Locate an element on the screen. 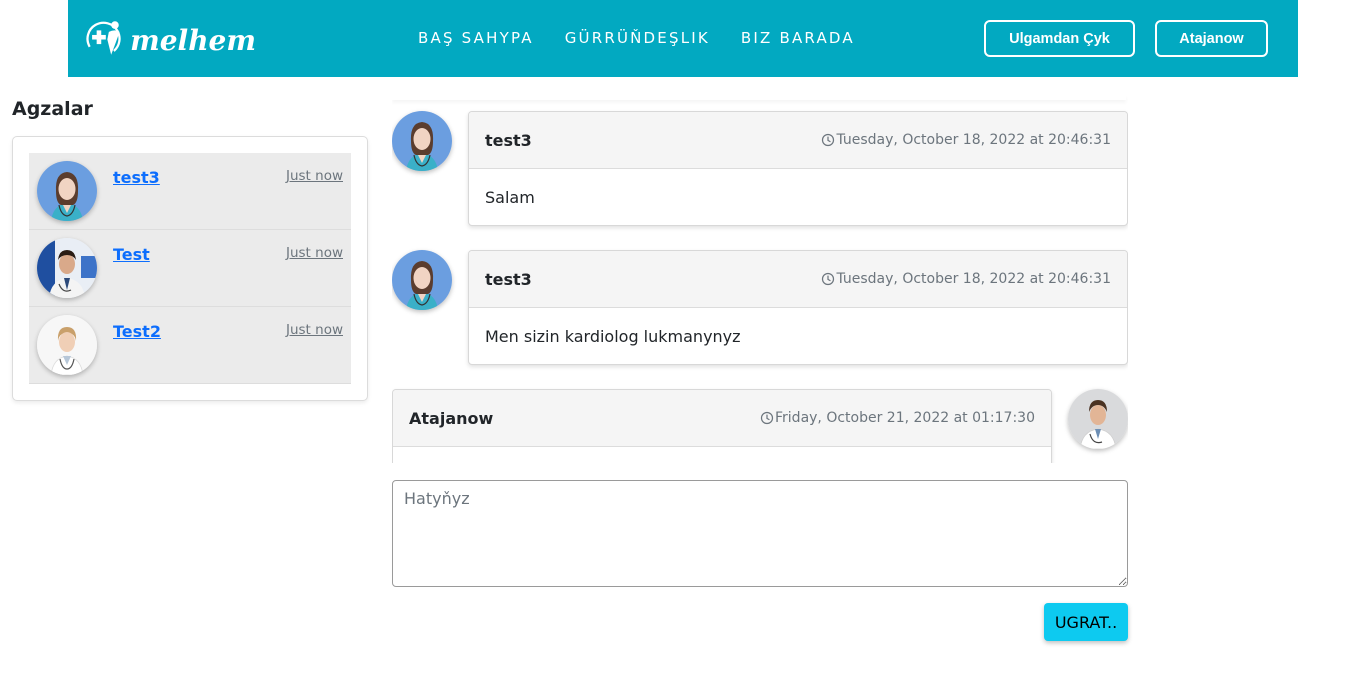  message-text is located at coordinates (722, 455).